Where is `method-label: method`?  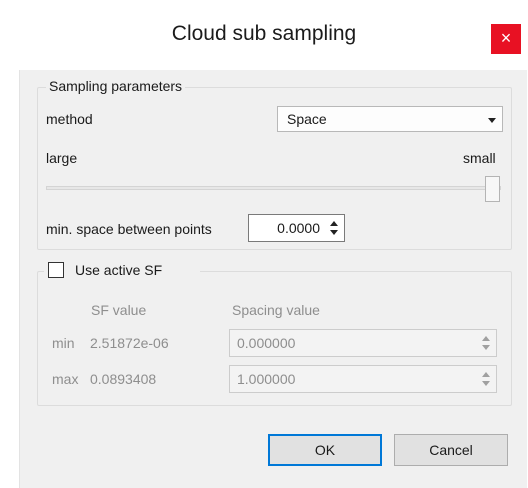
method-label: method is located at coordinates (69, 119).